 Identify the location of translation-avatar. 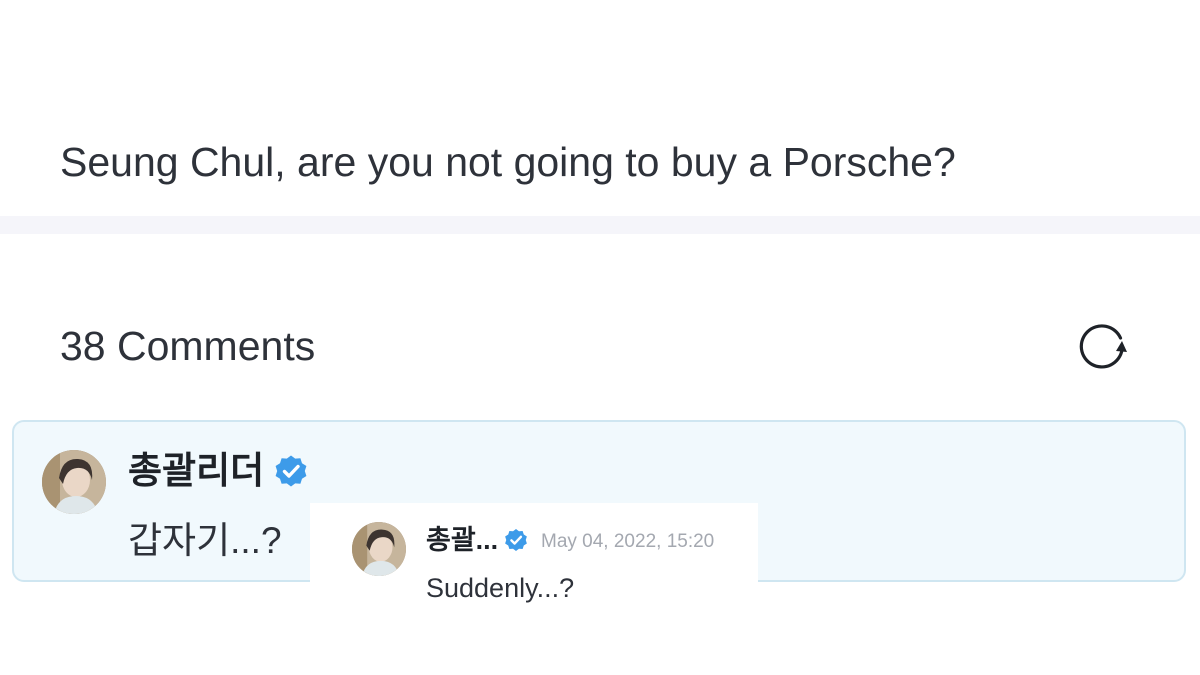
(379, 549).